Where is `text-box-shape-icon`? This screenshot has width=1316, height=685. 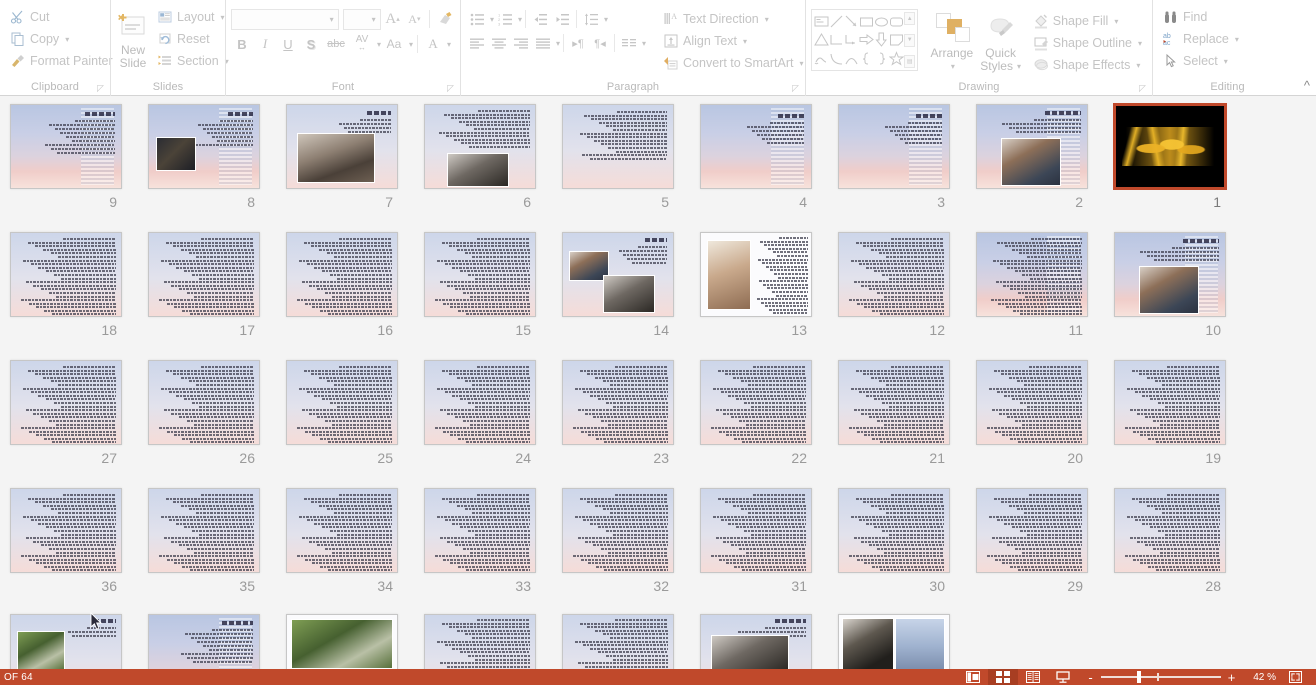 text-box-shape-icon is located at coordinates (821, 21).